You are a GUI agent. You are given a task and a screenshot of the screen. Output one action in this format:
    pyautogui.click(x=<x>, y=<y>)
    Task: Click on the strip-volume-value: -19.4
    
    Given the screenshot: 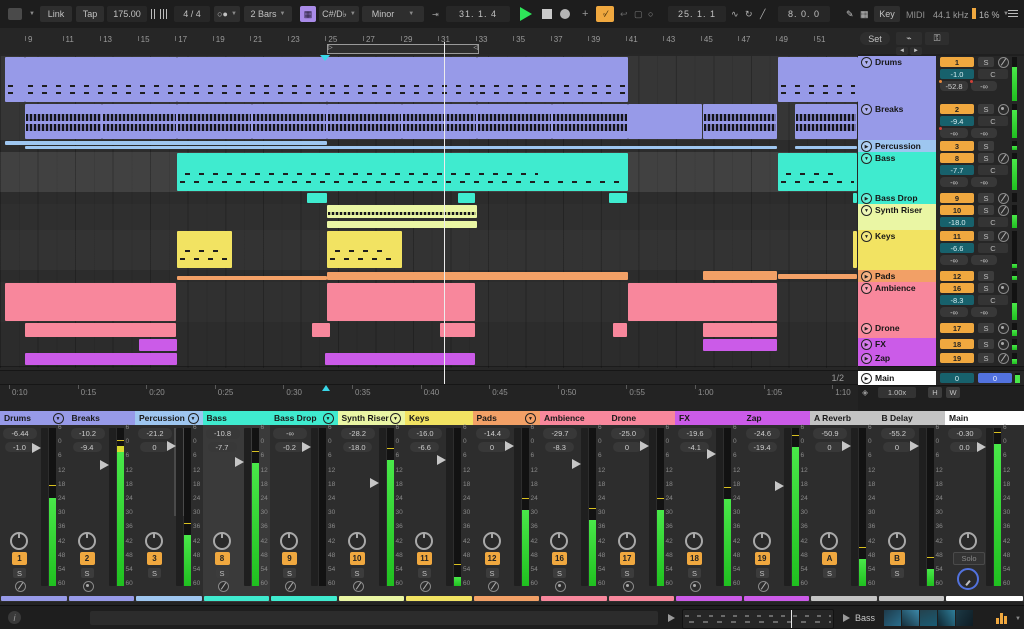 What is the action you would take?
    pyautogui.click(x=762, y=447)
    